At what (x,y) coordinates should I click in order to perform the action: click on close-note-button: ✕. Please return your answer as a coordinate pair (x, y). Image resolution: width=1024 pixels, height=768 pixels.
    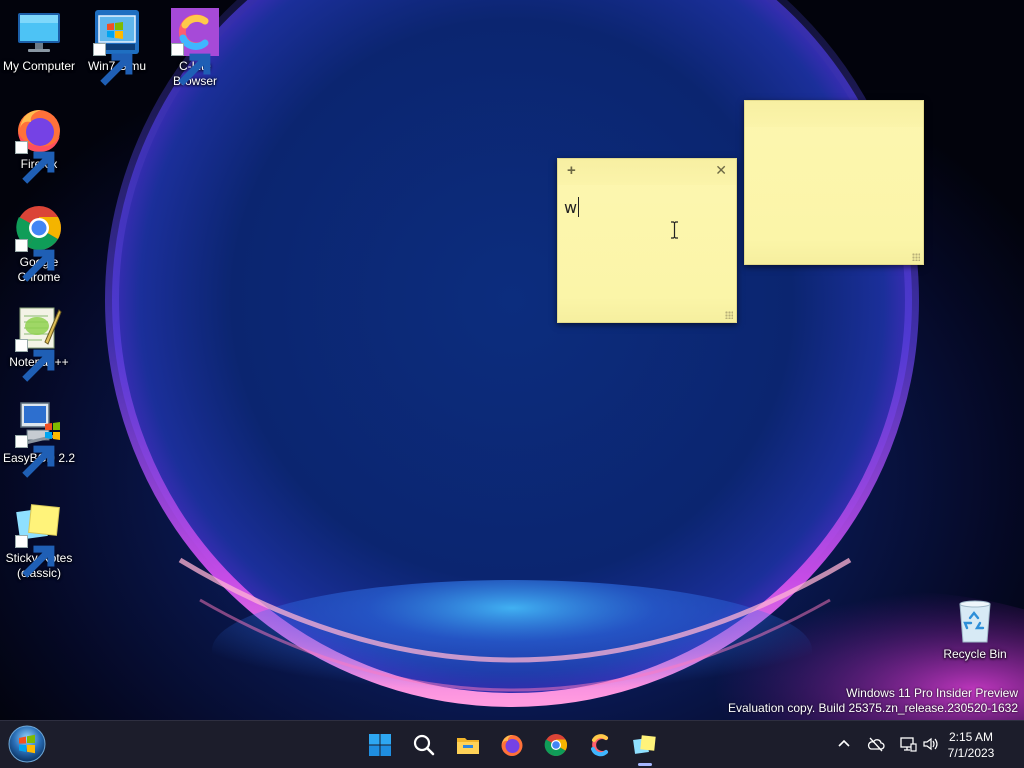
    Looking at the image, I should click on (721, 170).